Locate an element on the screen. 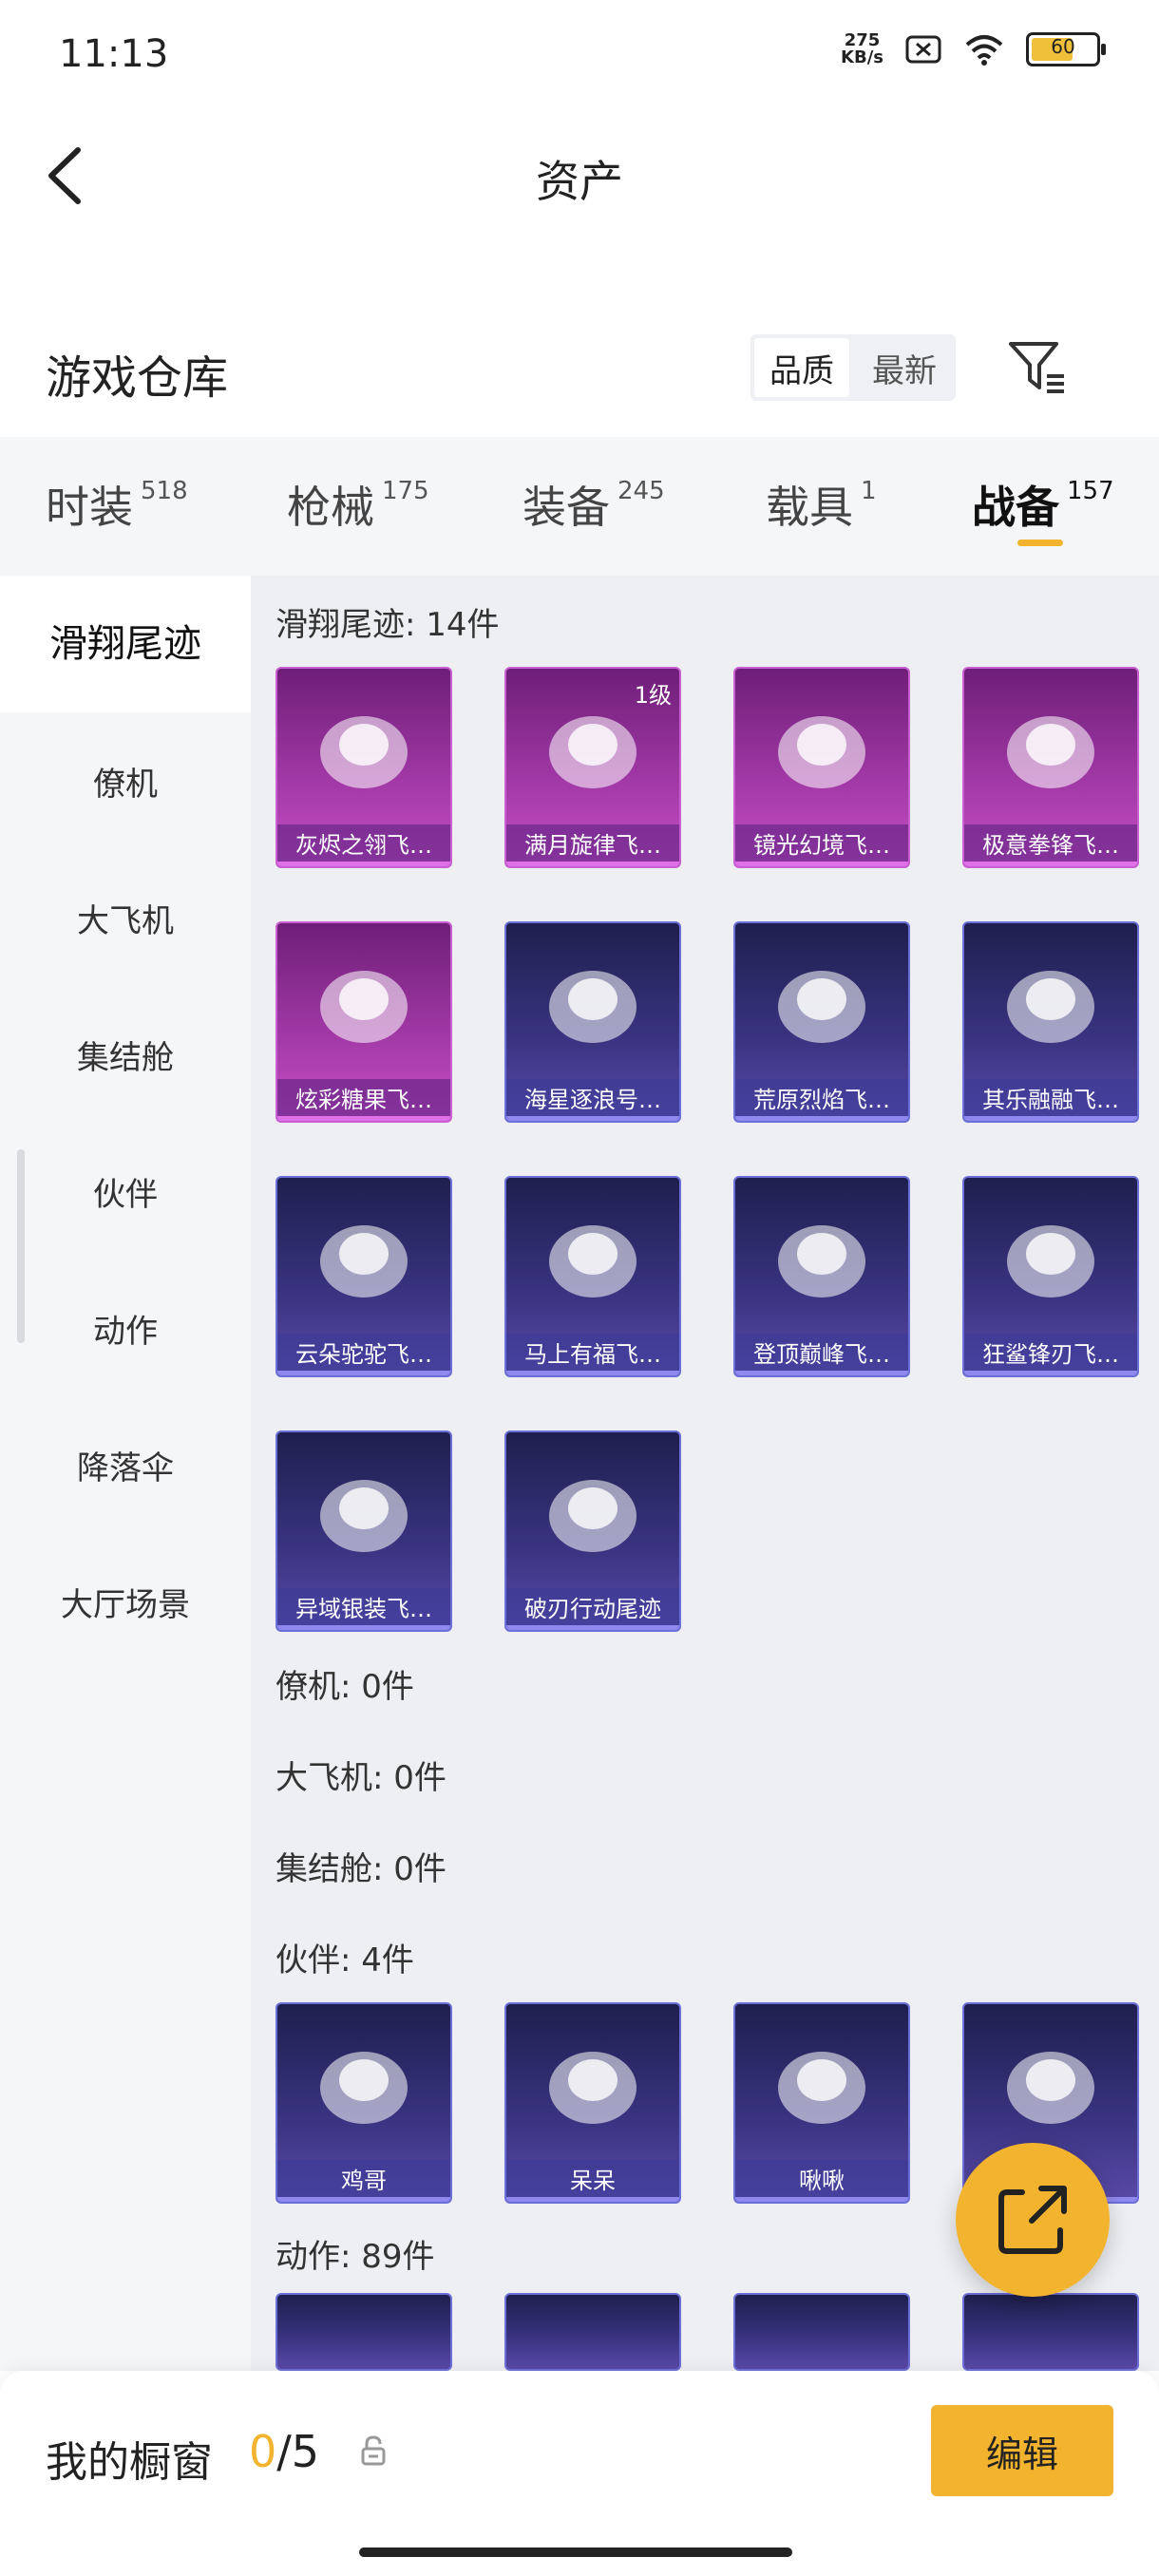 The width and height of the screenshot is (1159, 2576). sort-quality-button: 品质 is located at coordinates (801, 367).